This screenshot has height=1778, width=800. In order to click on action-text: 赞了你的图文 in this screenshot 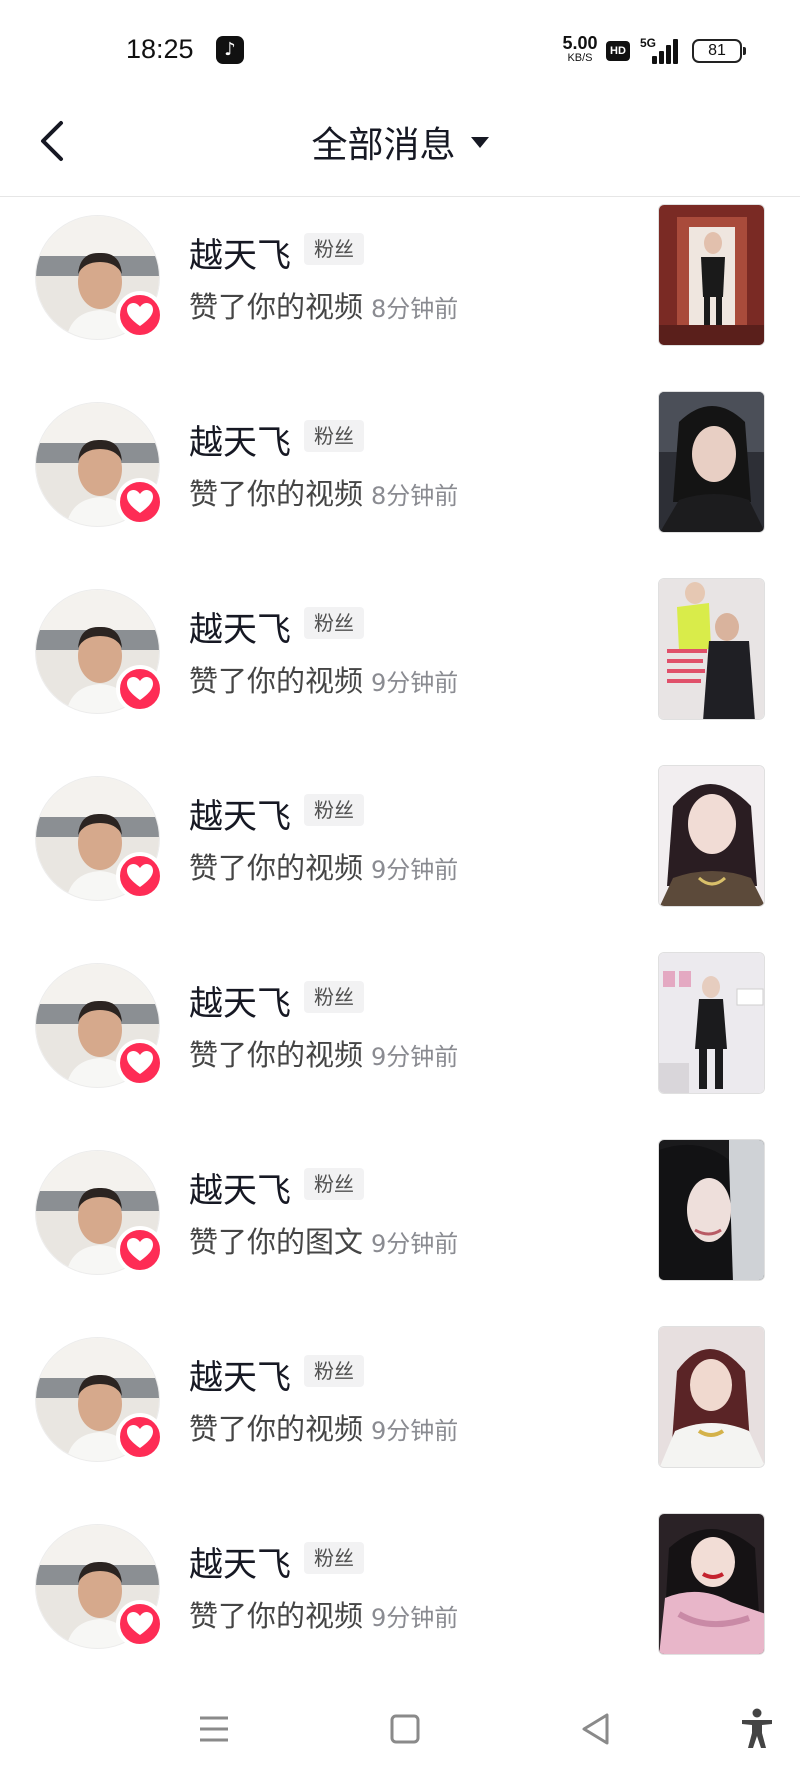, I will do `click(276, 1242)`.